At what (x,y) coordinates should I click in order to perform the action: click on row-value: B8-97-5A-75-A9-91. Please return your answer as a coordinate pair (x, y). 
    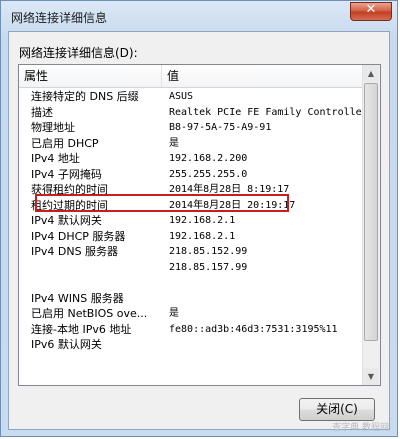
    Looking at the image, I should click on (220, 127).